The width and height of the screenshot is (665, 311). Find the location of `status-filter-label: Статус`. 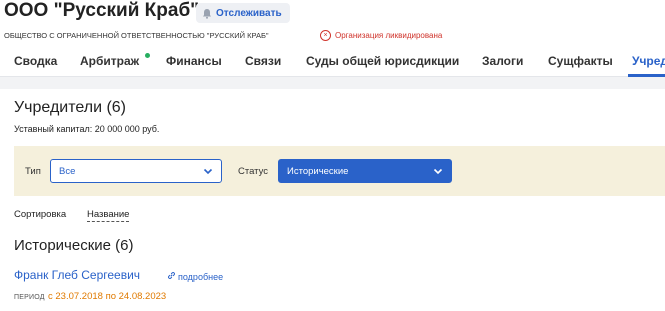

status-filter-label: Статус is located at coordinates (253, 171).